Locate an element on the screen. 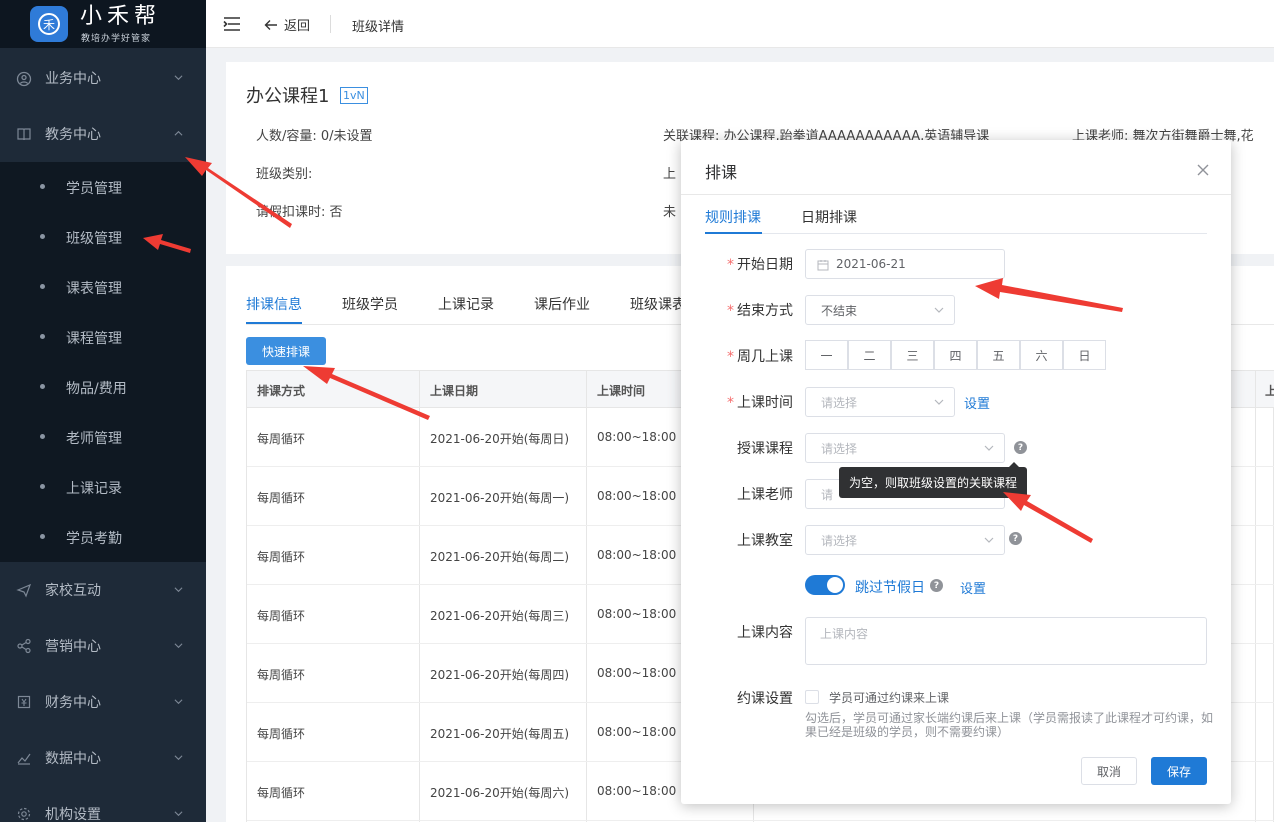 The image size is (1274, 822). class-time-label: * 上课时间 is located at coordinates (748, 402).